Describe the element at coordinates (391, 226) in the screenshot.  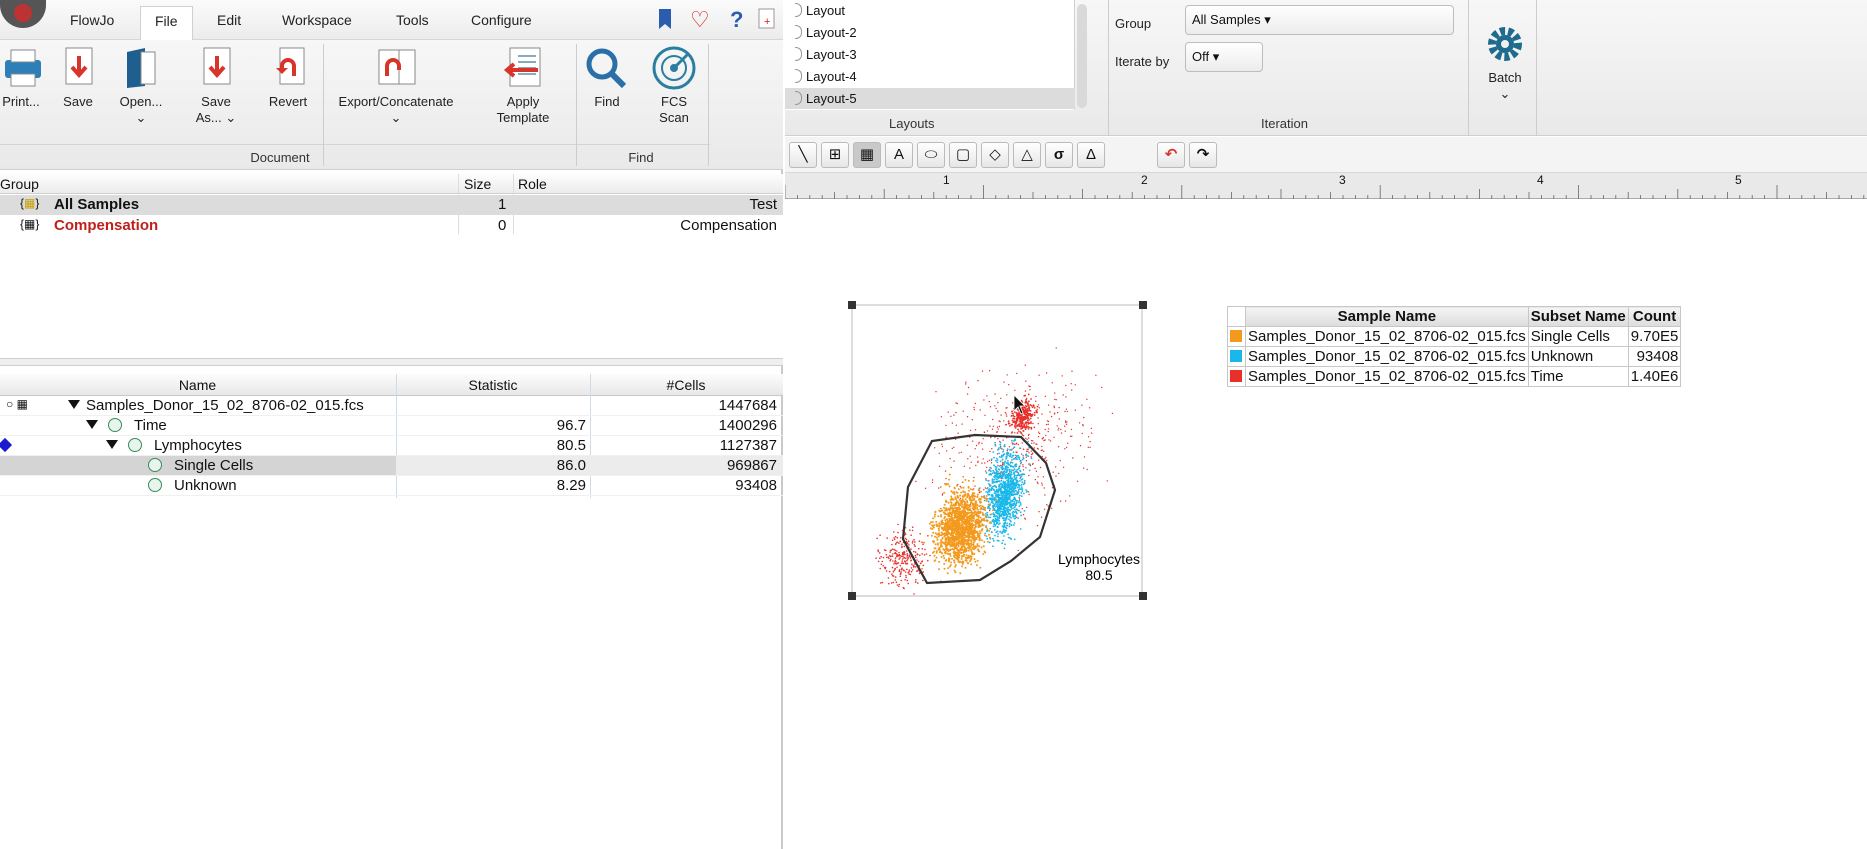
I see `group-row-compensation: {▦} Compensation 0 Compensation` at that location.